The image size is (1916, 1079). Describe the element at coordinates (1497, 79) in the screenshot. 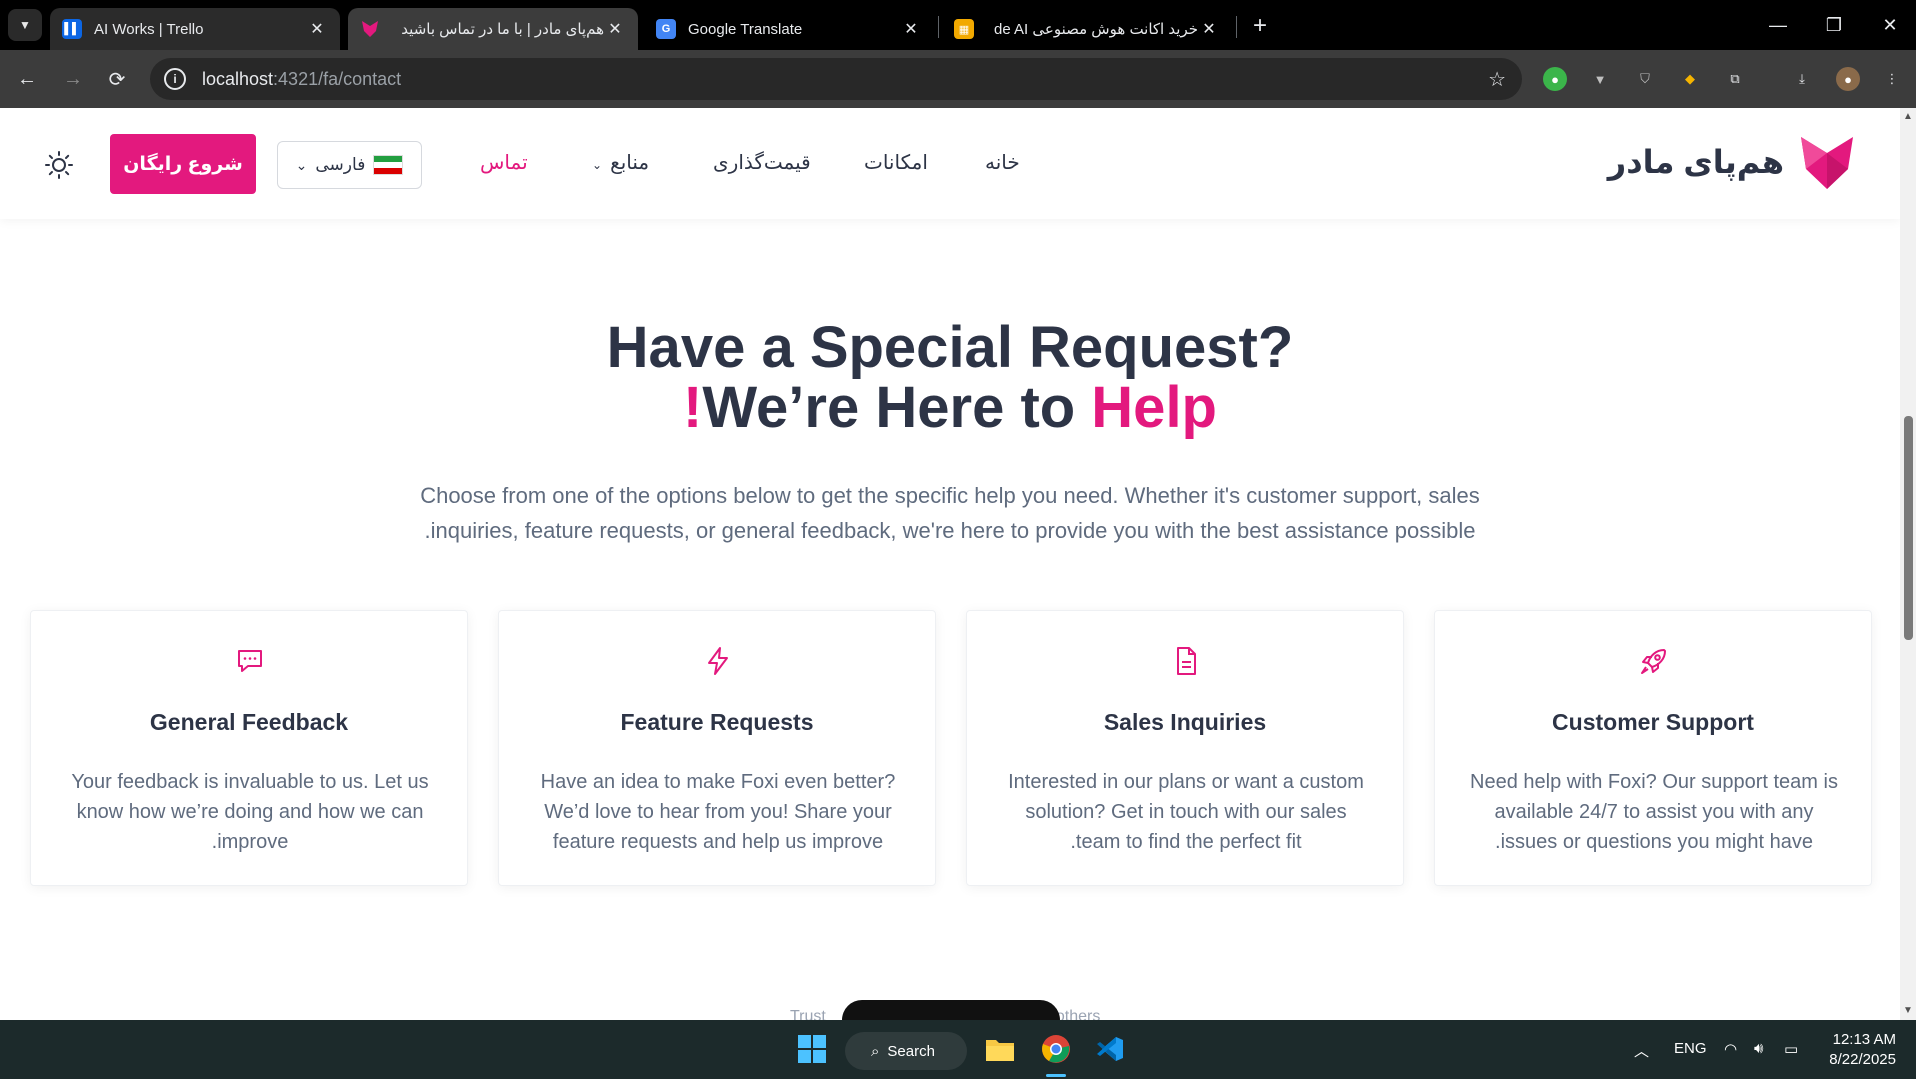

I see `bookmark-star-icon: ☆` at that location.